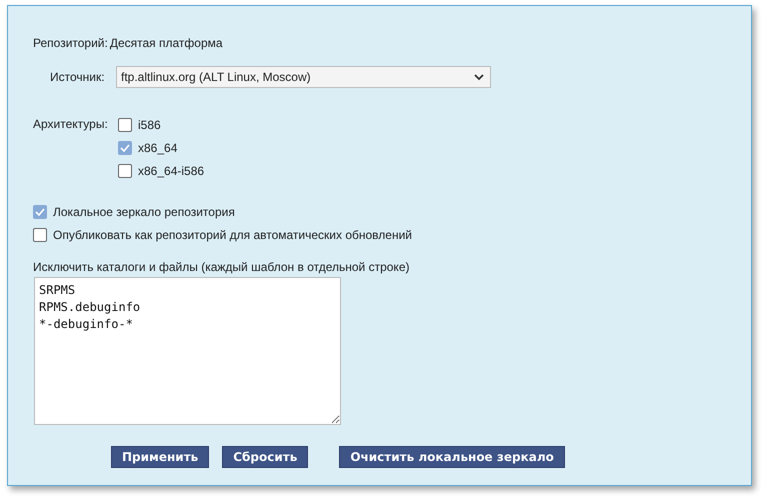 The width and height of the screenshot is (766, 500). What do you see at coordinates (160, 457) in the screenshot?
I see `action-button: Применить` at bounding box center [160, 457].